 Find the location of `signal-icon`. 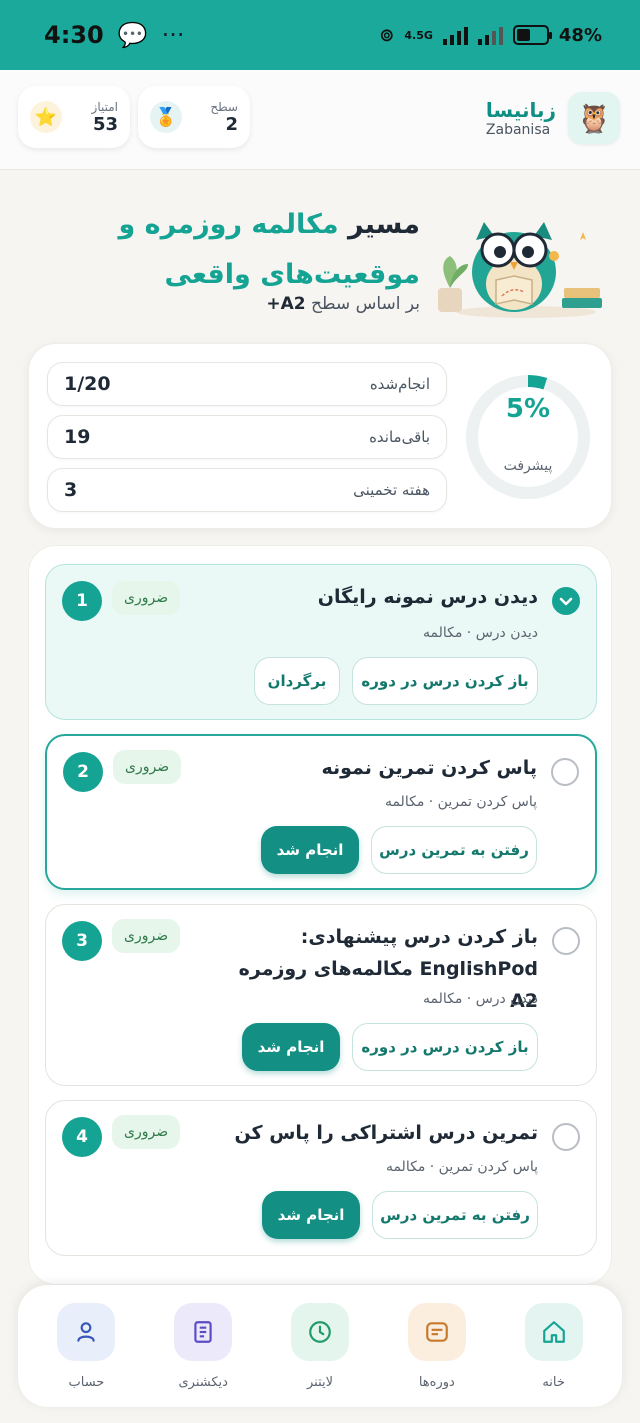

signal-icon is located at coordinates (455, 35).